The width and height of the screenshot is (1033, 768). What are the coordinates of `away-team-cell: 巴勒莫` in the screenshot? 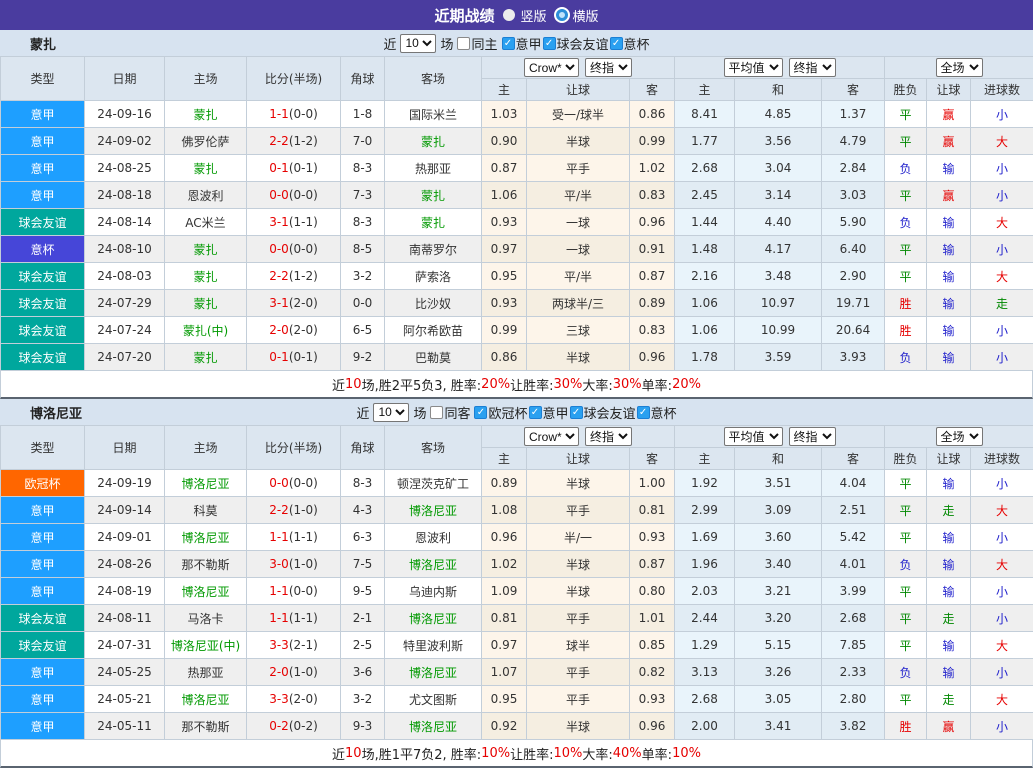 It's located at (433, 357).